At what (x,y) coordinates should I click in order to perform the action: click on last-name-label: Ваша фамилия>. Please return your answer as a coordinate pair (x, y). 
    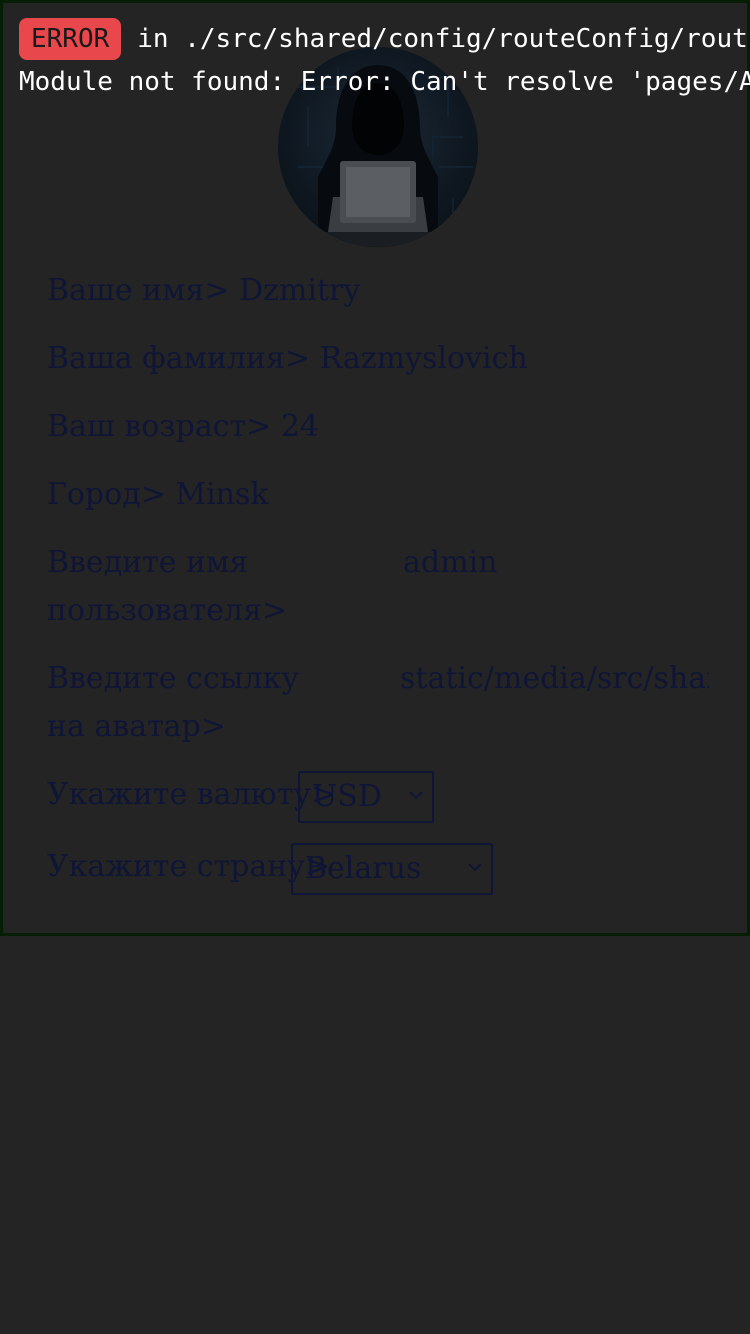
    Looking at the image, I should click on (179, 358).